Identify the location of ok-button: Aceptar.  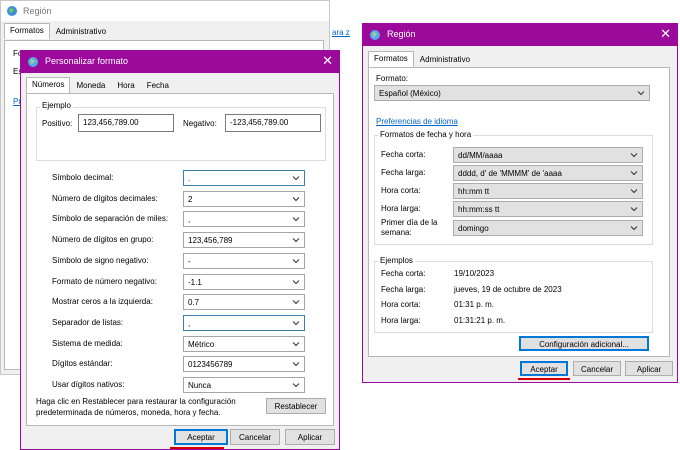
(201, 437).